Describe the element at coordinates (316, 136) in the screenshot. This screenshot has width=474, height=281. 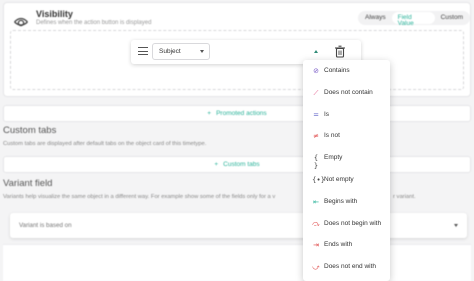
I see `not-equals-icon: ≠` at that location.